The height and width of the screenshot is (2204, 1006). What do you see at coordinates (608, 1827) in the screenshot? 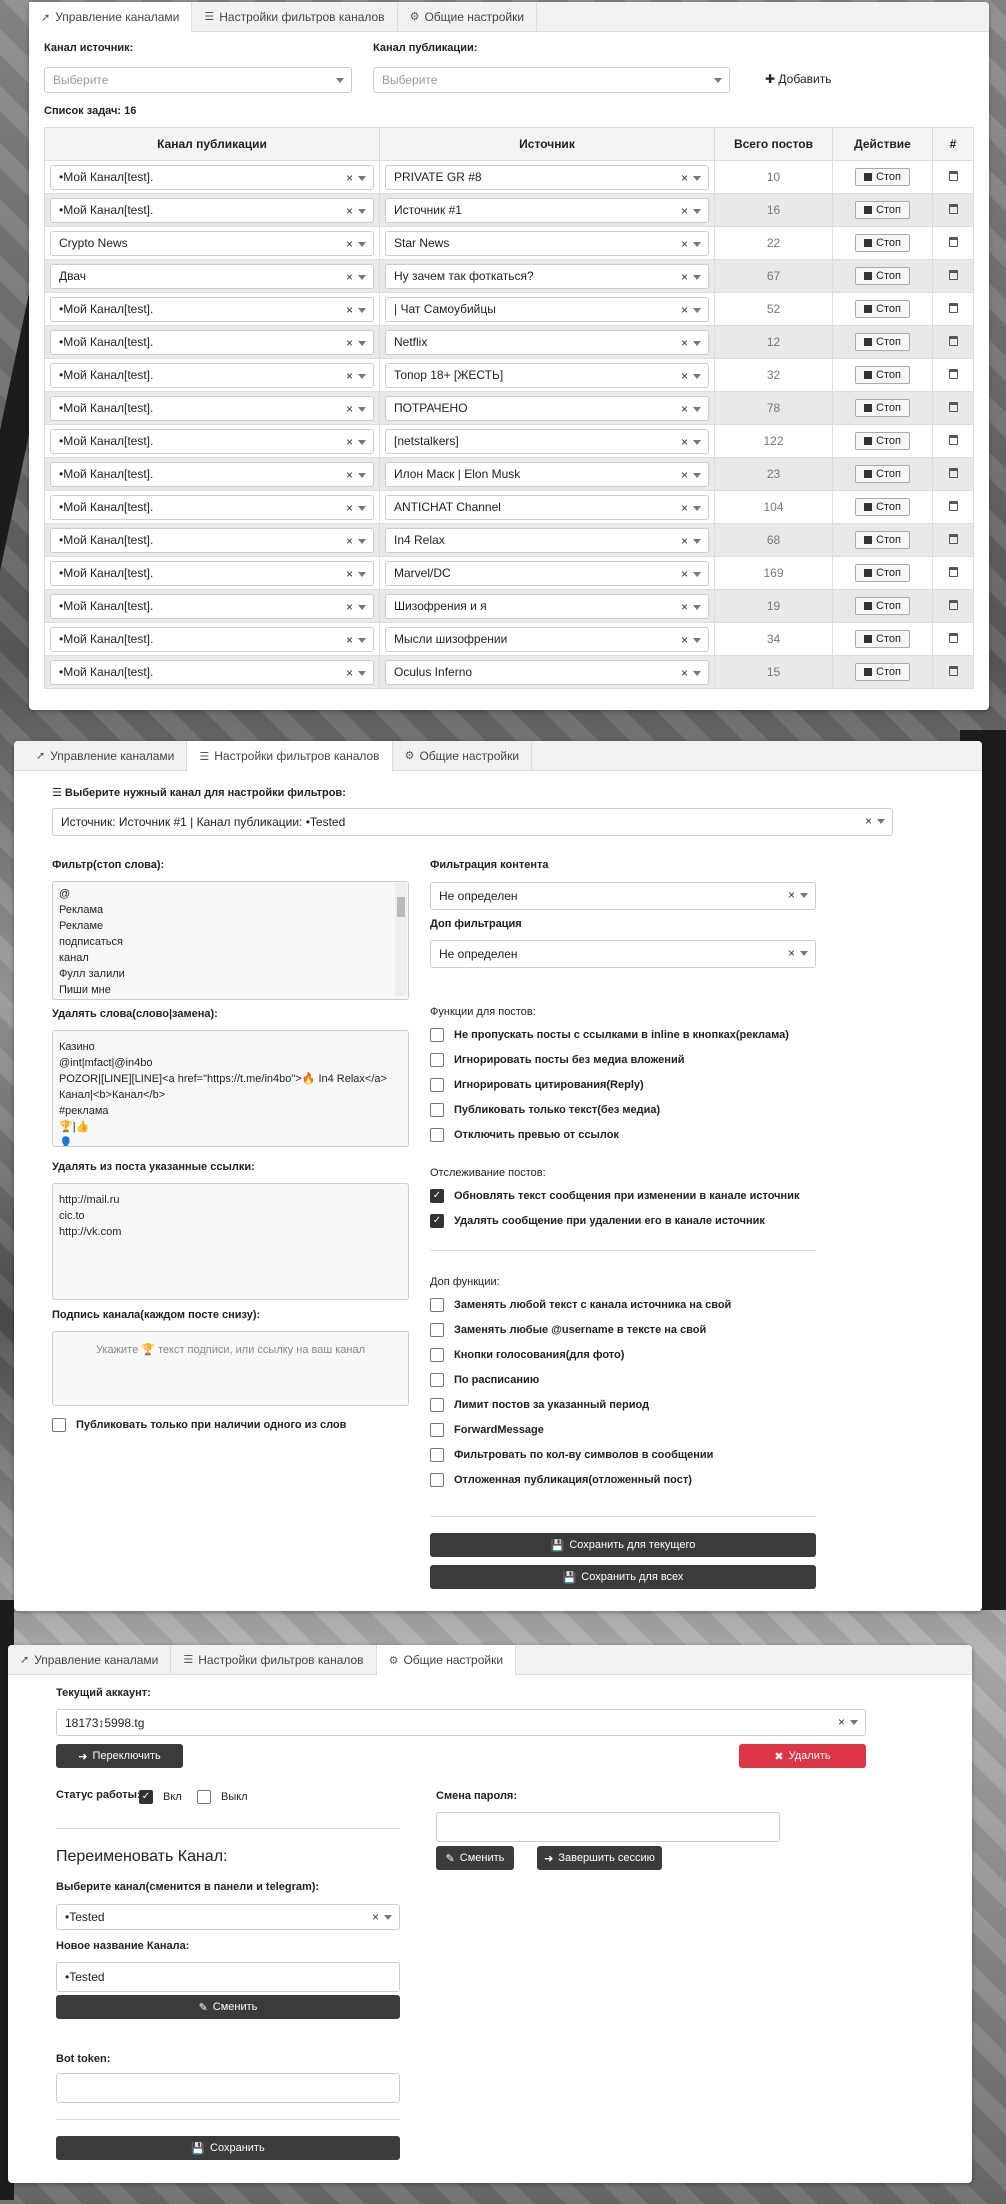
I see `password-input` at bounding box center [608, 1827].